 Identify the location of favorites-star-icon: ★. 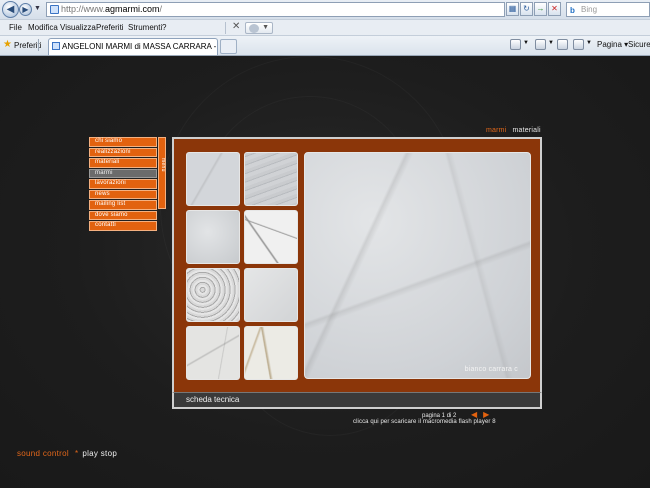
(7, 44).